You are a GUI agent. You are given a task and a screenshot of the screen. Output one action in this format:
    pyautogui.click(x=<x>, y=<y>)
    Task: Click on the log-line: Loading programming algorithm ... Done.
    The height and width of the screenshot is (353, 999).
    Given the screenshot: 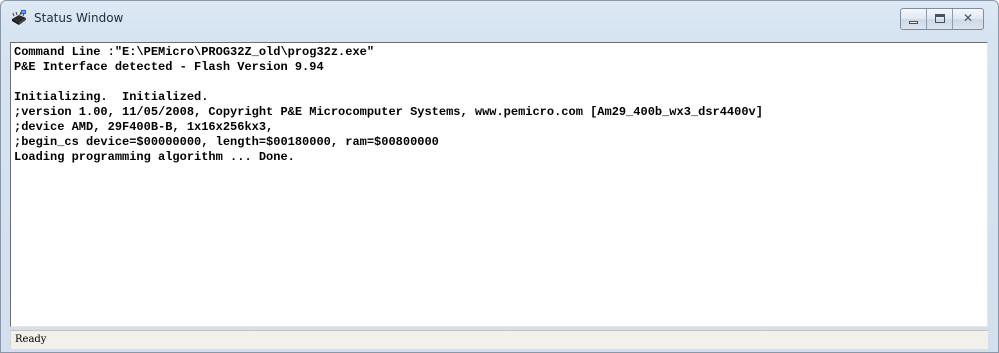 What is the action you would take?
    pyautogui.click(x=154, y=157)
    